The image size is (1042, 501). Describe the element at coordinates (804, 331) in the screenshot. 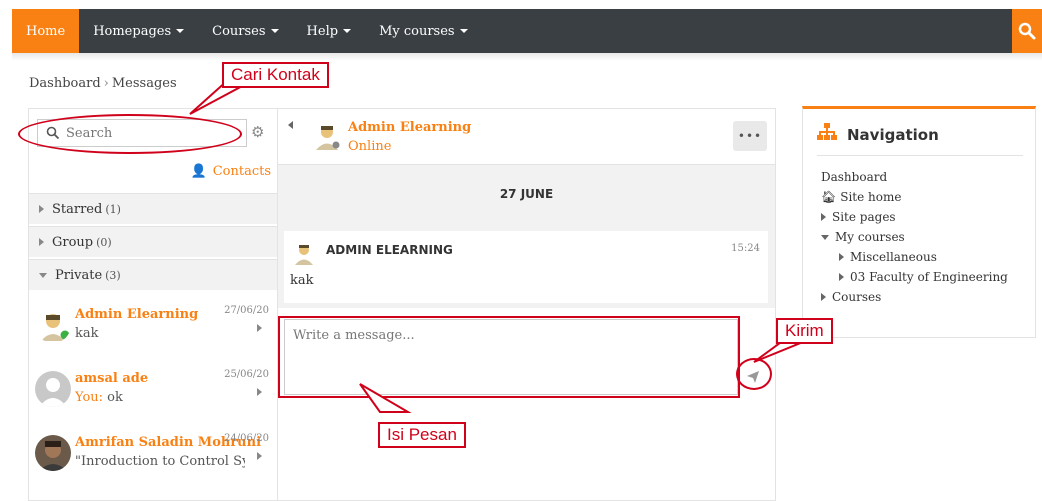

I see `send-callout: Kirim` at that location.